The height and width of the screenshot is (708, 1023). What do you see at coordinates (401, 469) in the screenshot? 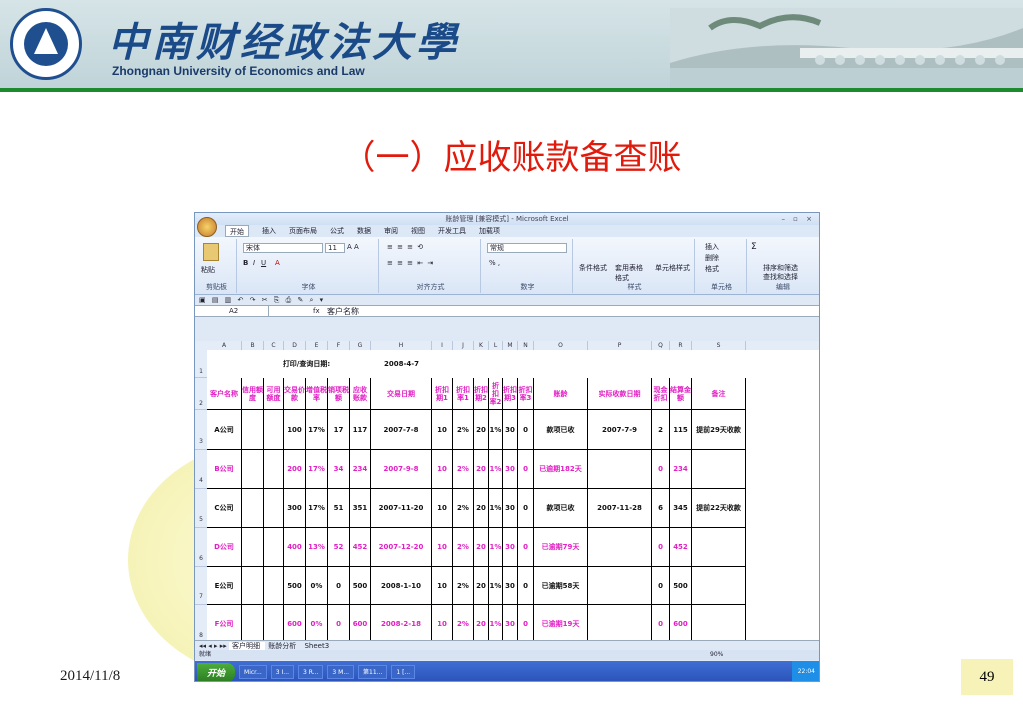
I see `table-cell: 2007-9-8` at bounding box center [401, 469].